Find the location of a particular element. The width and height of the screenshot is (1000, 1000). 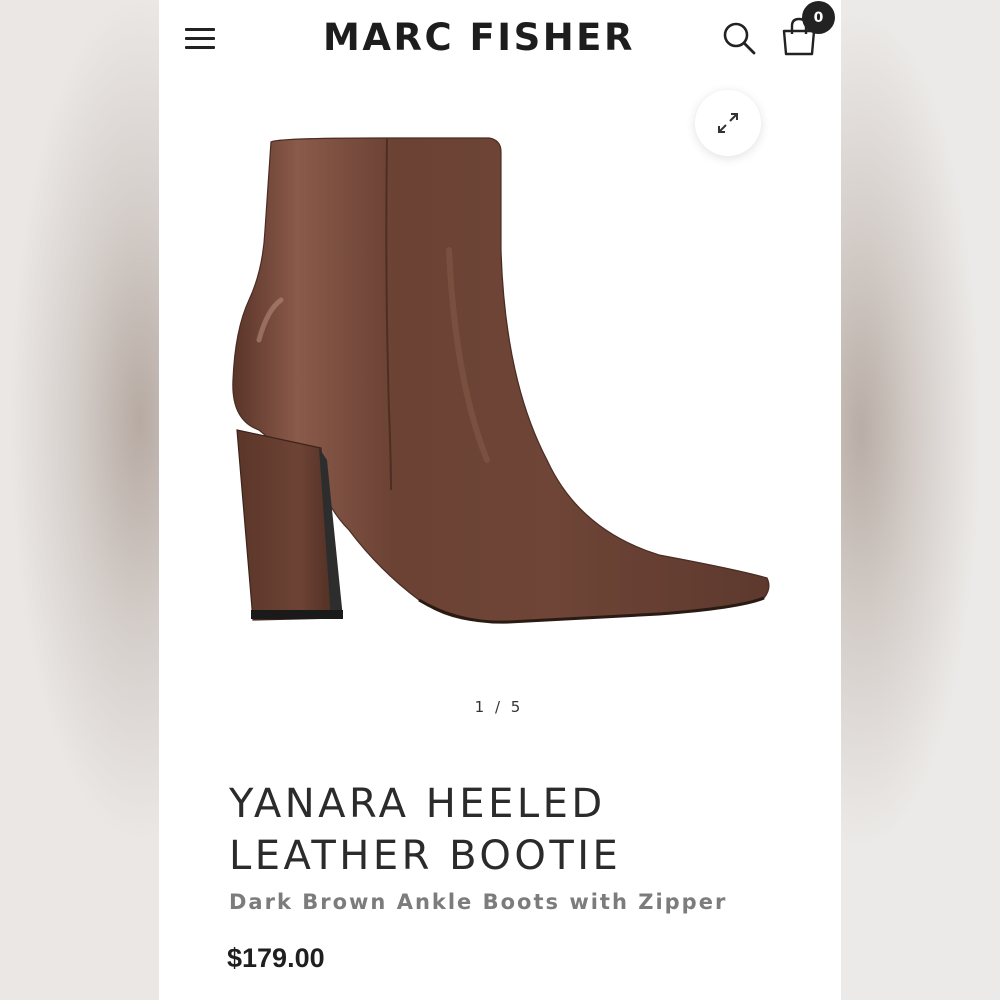

search-icon is located at coordinates (739, 38).